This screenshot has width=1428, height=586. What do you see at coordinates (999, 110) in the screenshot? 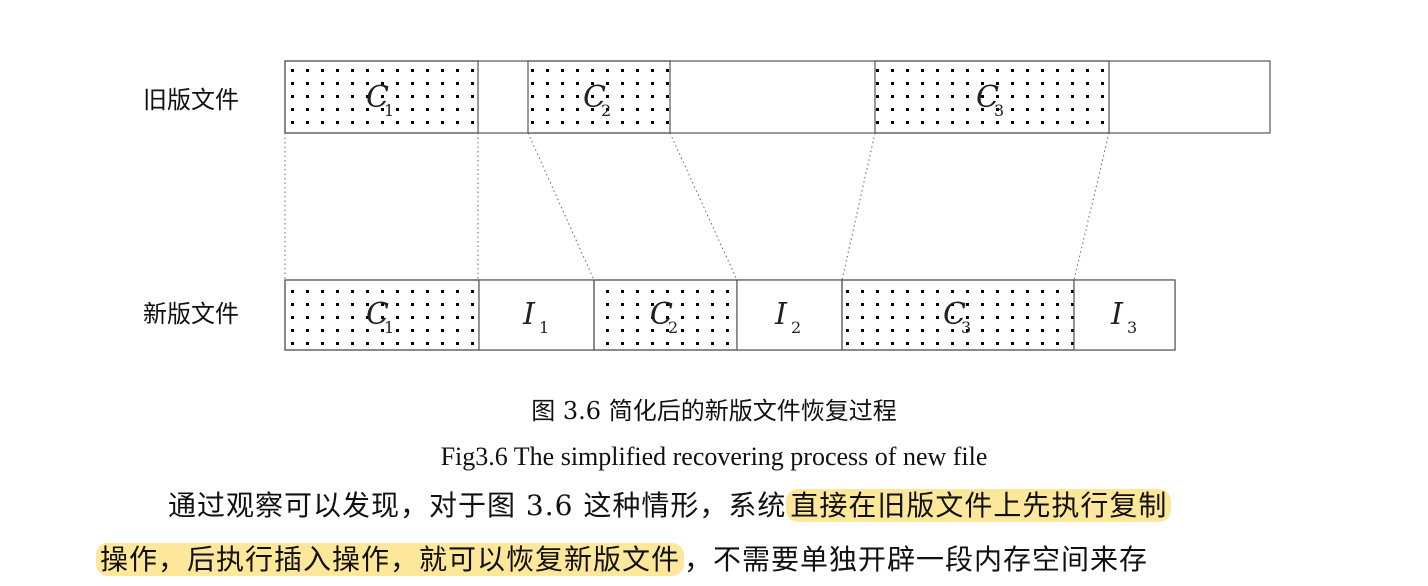
I see `old-block-3-sub: 3` at bounding box center [999, 110].